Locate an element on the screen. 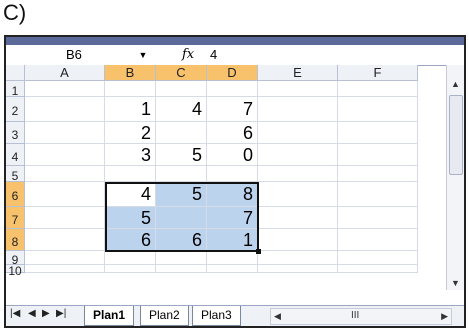 This screenshot has width=469, height=331. scroll-down-icon: ▼ is located at coordinates (455, 283).